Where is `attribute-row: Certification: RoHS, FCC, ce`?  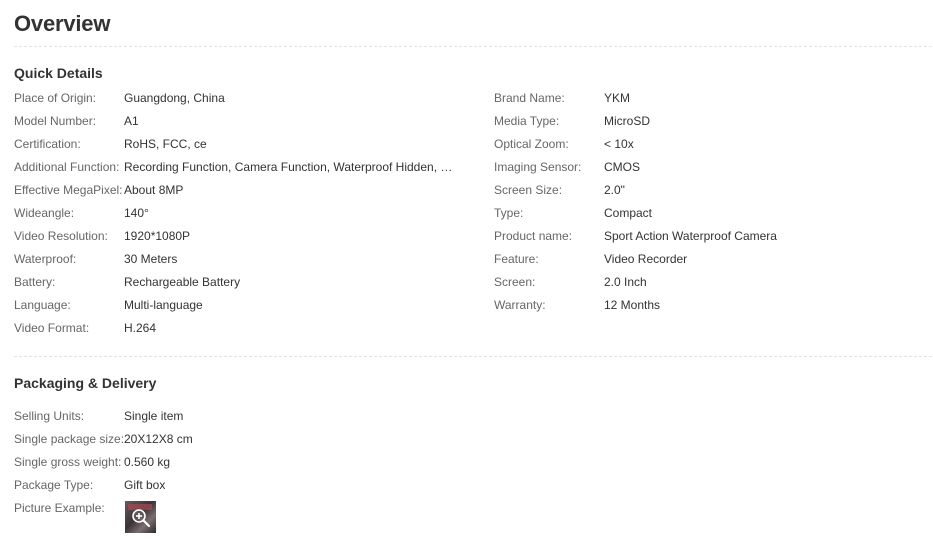
attribute-row: Certification: RoHS, FCC, ce is located at coordinates (234, 144).